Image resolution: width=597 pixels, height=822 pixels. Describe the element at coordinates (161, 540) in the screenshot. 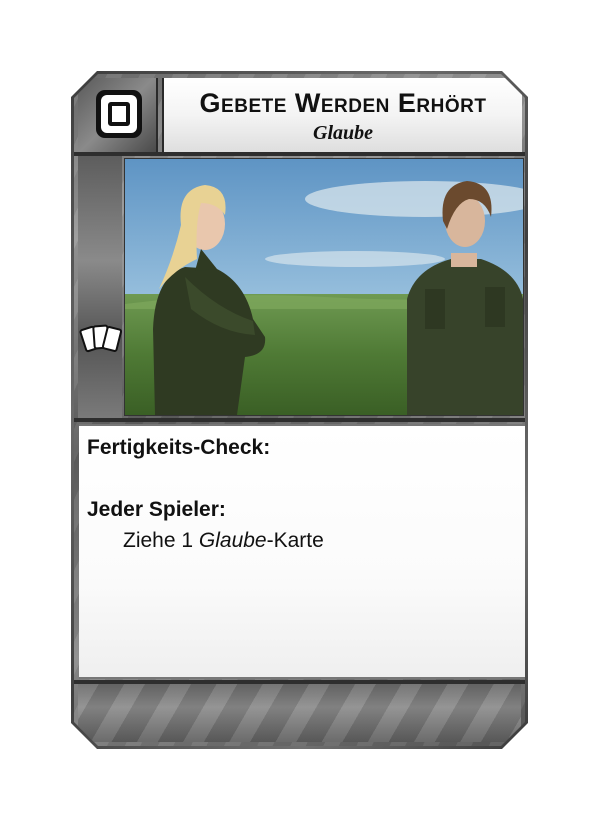

I see `effect-prefix: Ziehe 1` at that location.